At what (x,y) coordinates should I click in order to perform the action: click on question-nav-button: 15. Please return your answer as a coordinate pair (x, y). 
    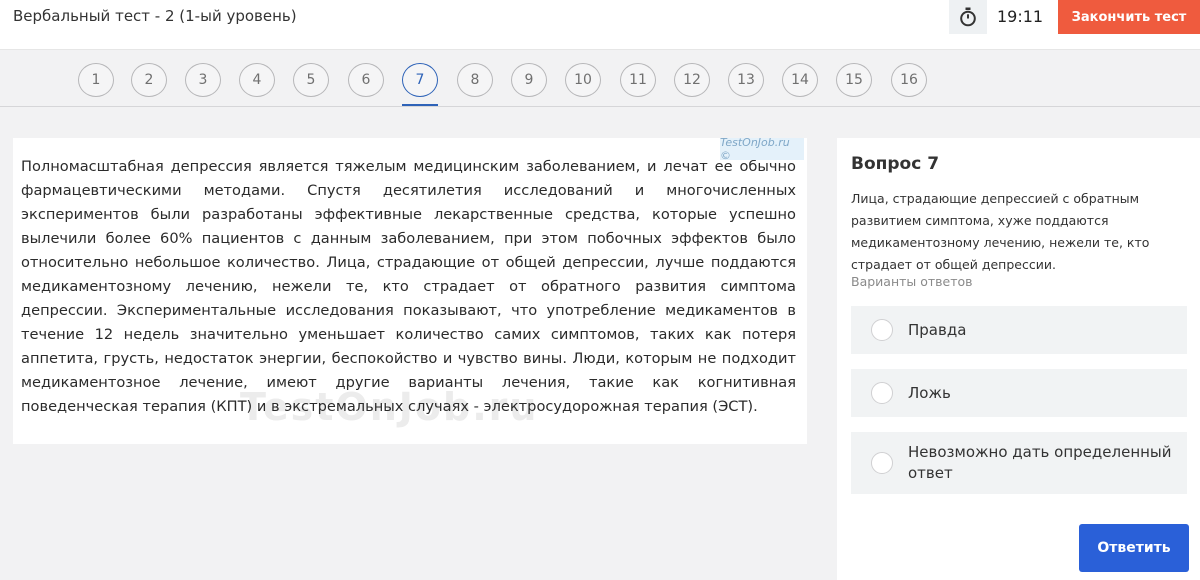
    Looking at the image, I should click on (854, 80).